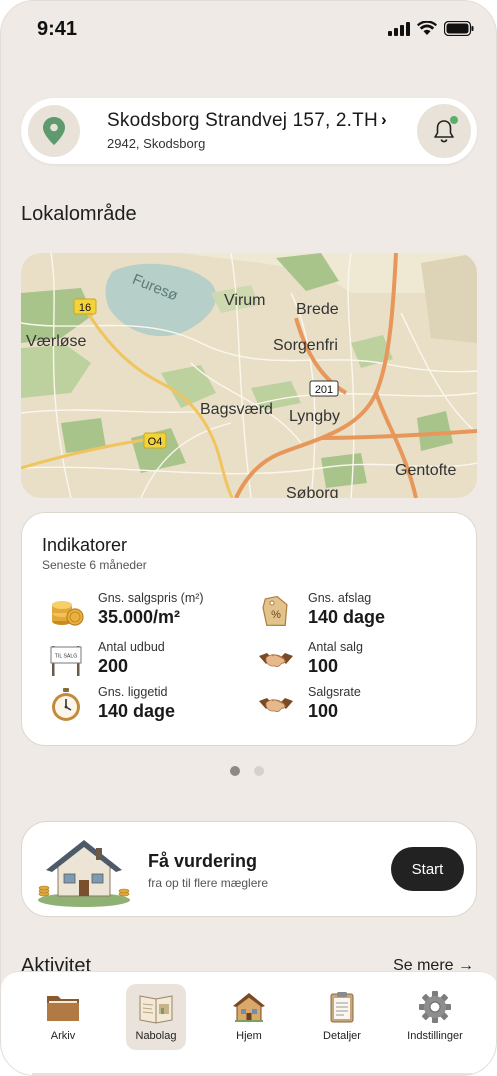 This screenshot has height=1076, width=497. I want to click on indicator-avg-price: Gns. salgspris (m²) 35.000/m², so click(148, 613).